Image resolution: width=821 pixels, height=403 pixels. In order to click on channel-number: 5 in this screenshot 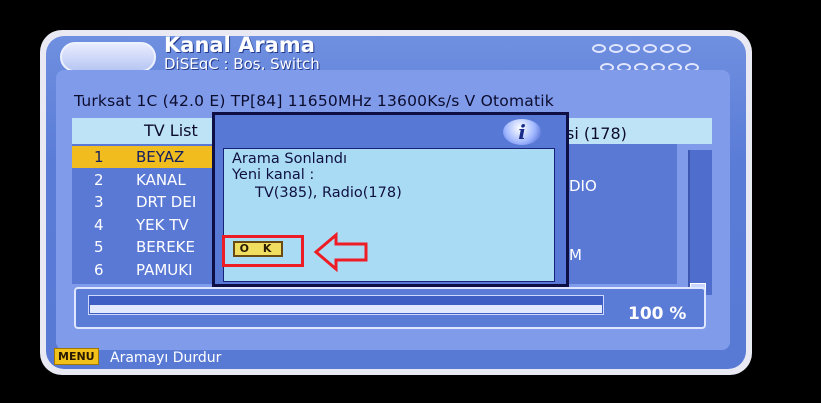, I will do `click(99, 247)`.